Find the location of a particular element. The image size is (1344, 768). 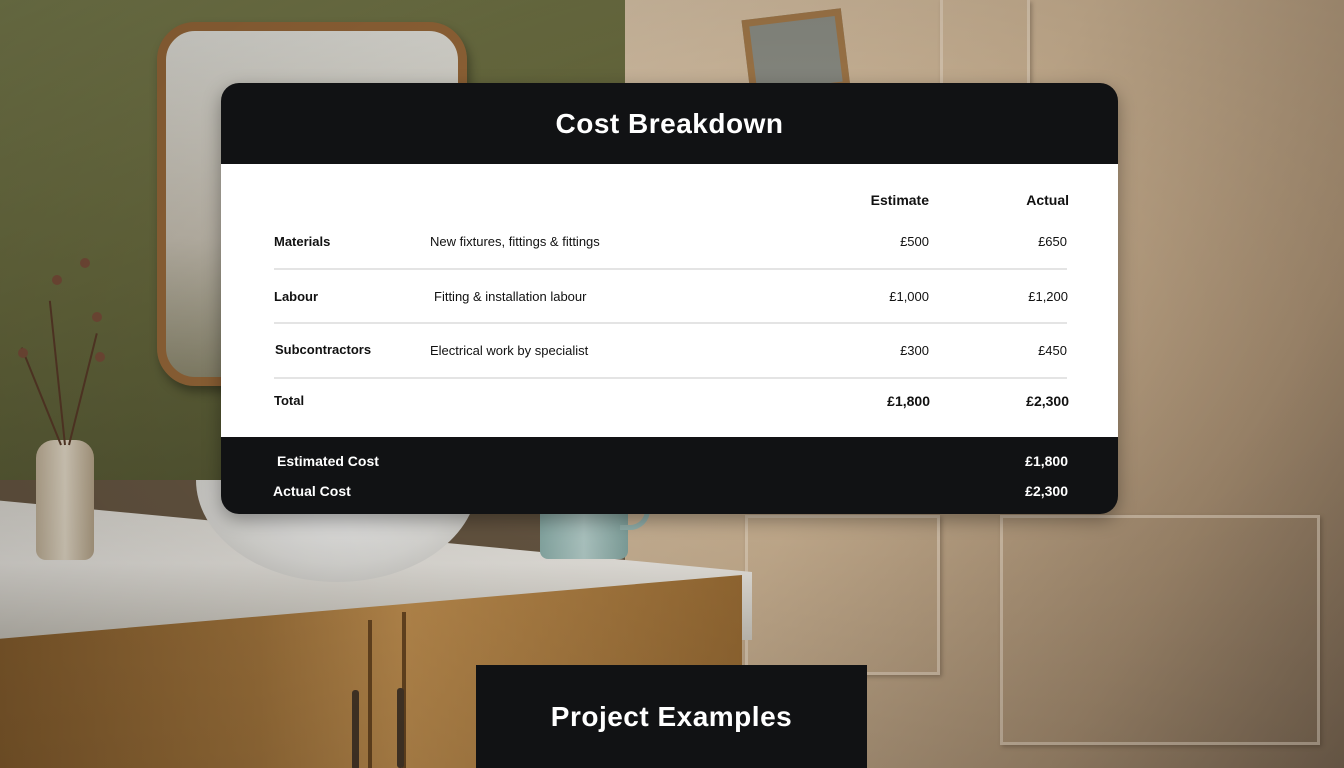

row-estimate: £1,000 is located at coordinates (909, 296).